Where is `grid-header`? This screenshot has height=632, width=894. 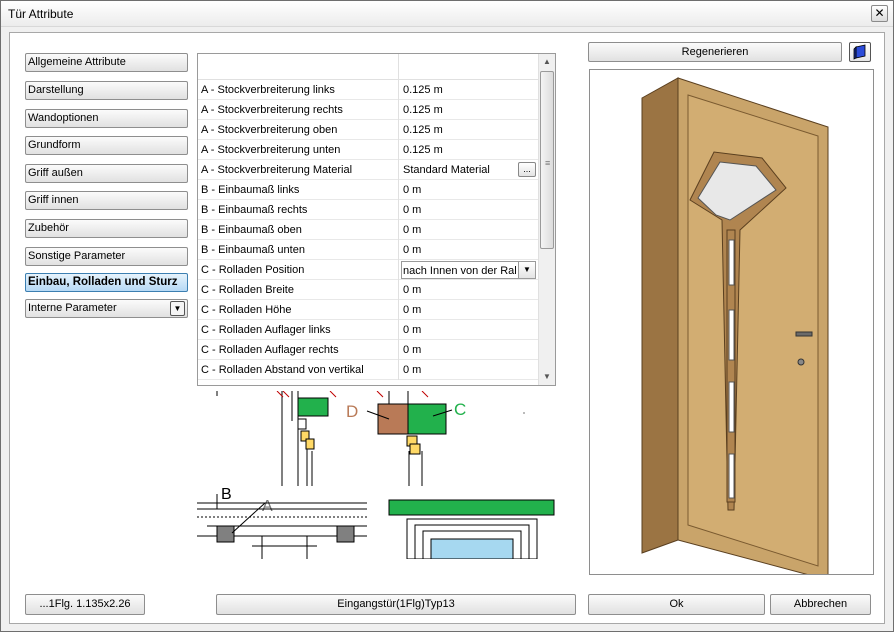 grid-header is located at coordinates (368, 67).